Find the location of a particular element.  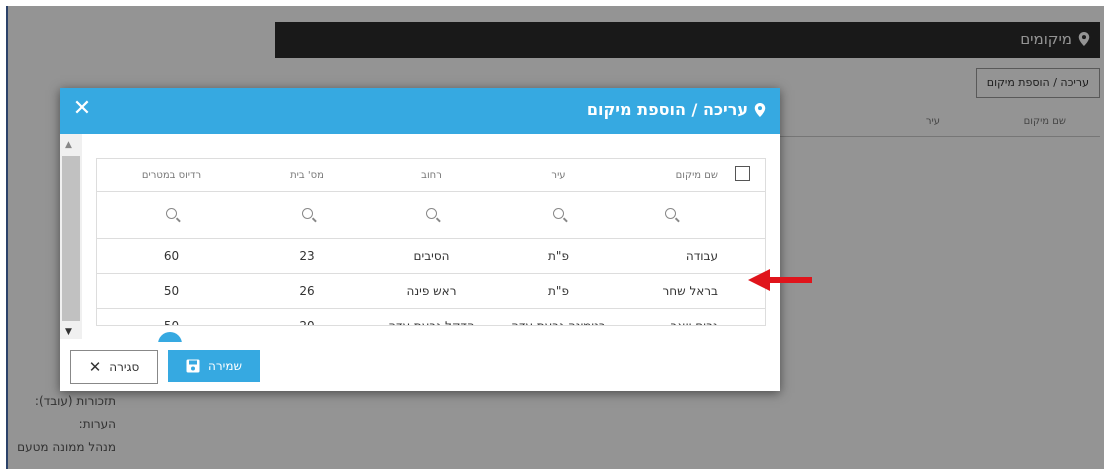

floppy-disk-icon is located at coordinates (193, 366).